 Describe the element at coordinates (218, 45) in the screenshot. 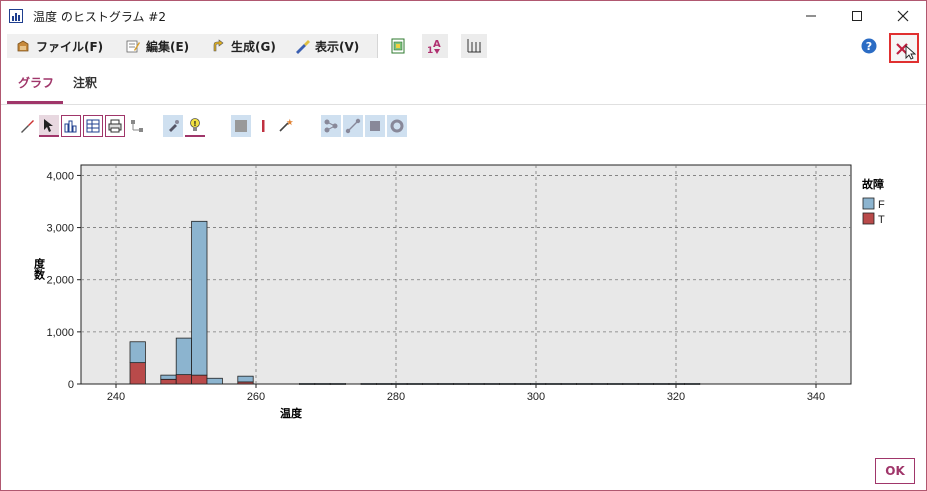

I see `generate-icon` at that location.